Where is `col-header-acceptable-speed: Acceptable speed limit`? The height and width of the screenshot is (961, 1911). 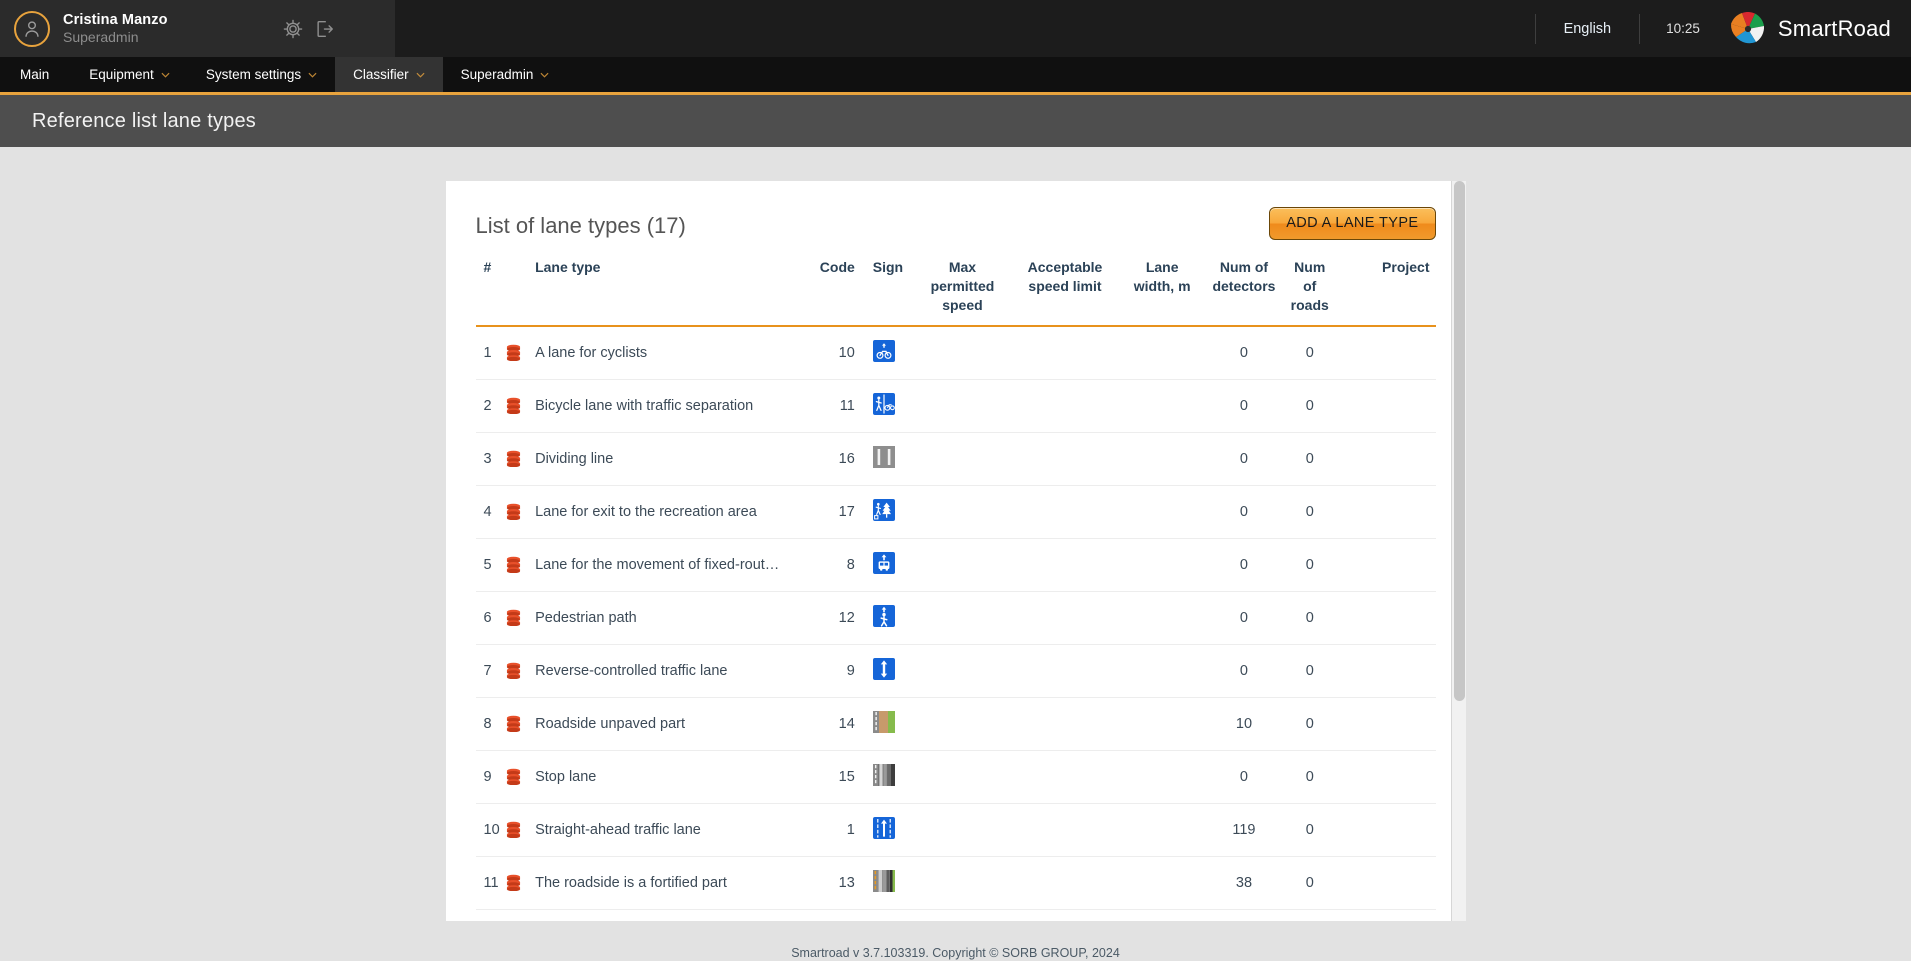
col-header-acceptable-speed: Acceptable speed limit is located at coordinates (1065, 292).